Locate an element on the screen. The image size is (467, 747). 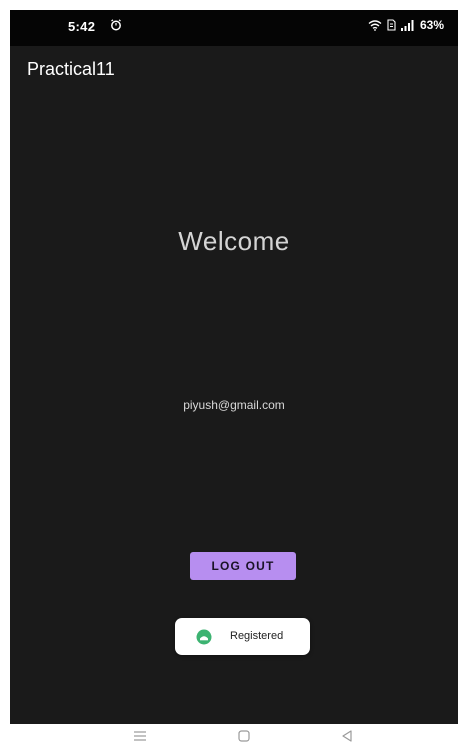
home-button is located at coordinates (244, 736).